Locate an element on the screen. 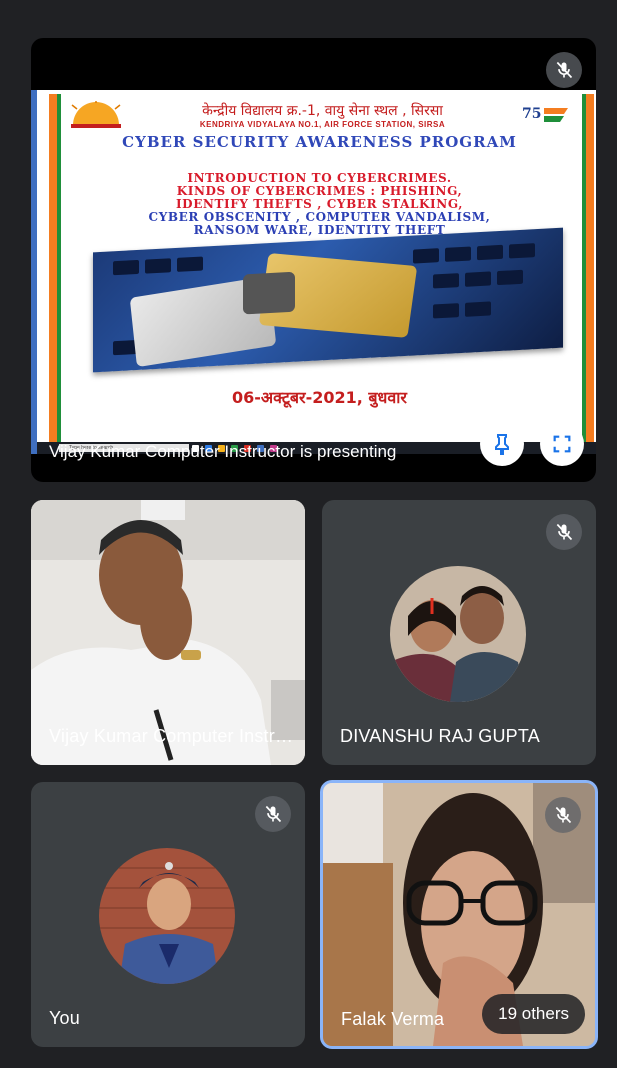 The image size is (617, 1068). others-count-pill: 19 others is located at coordinates (533, 1014).